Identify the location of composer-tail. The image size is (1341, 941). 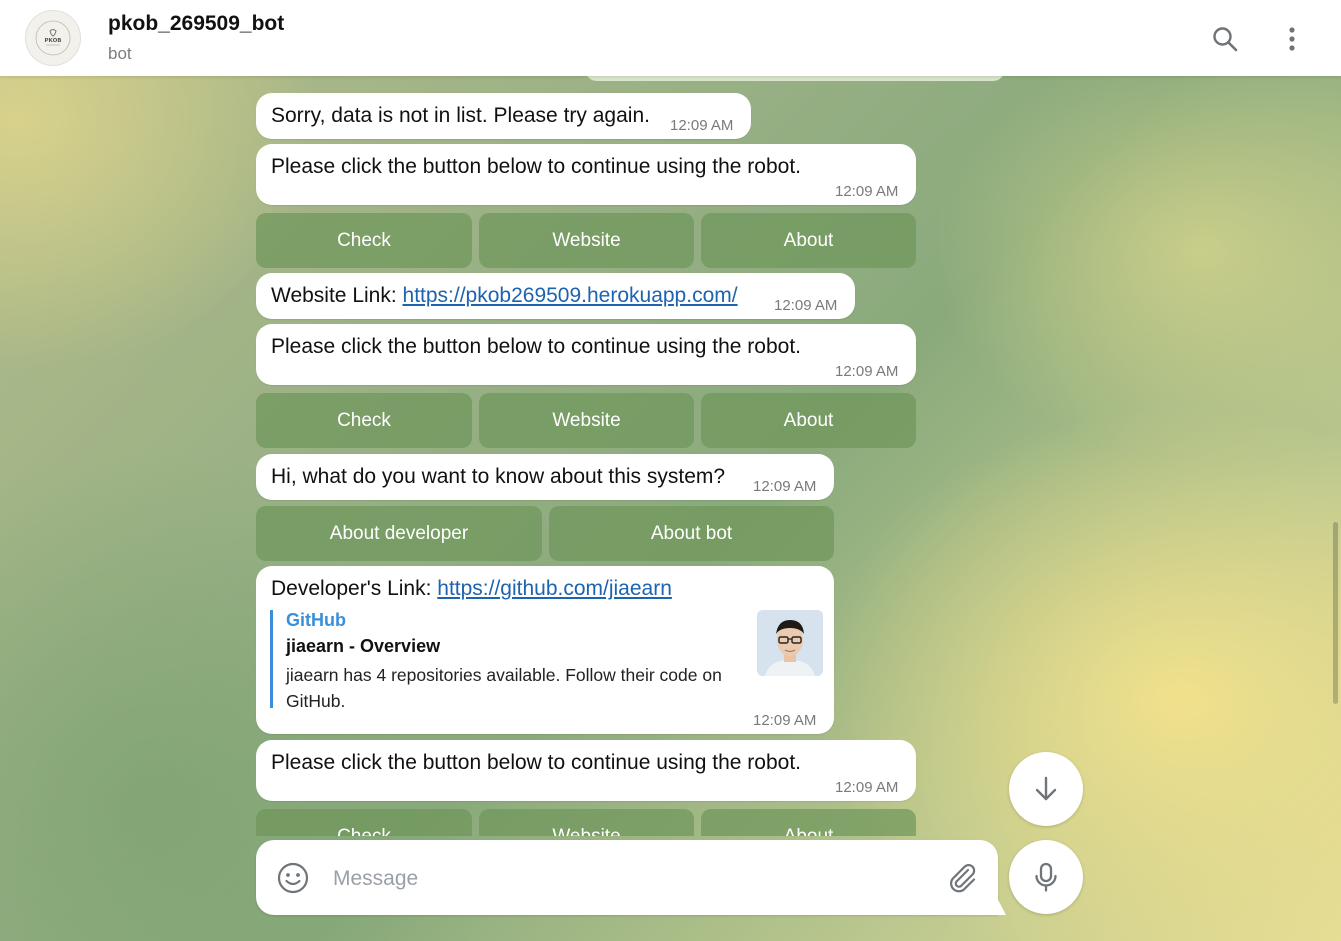
(1001, 905).